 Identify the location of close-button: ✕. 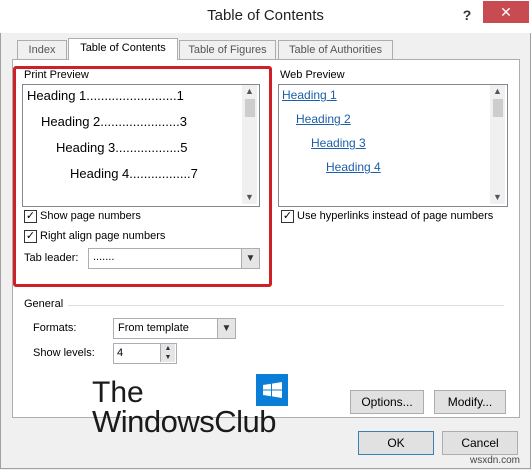
(506, 12).